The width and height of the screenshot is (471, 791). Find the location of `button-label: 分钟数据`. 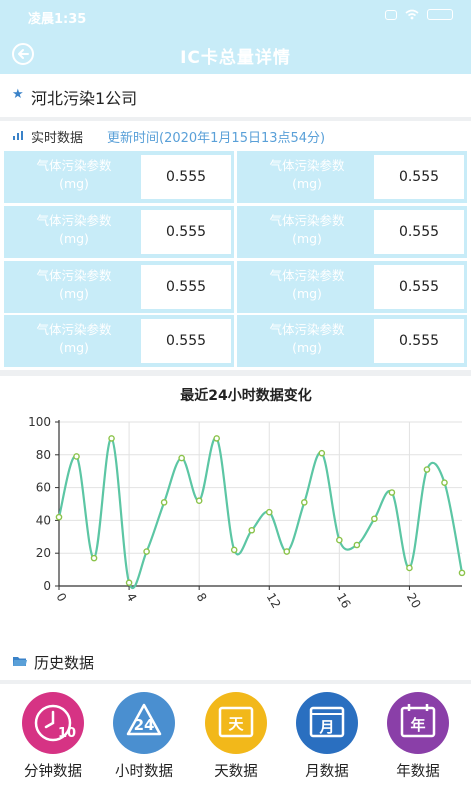

button-label: 分钟数据 is located at coordinates (53, 772).